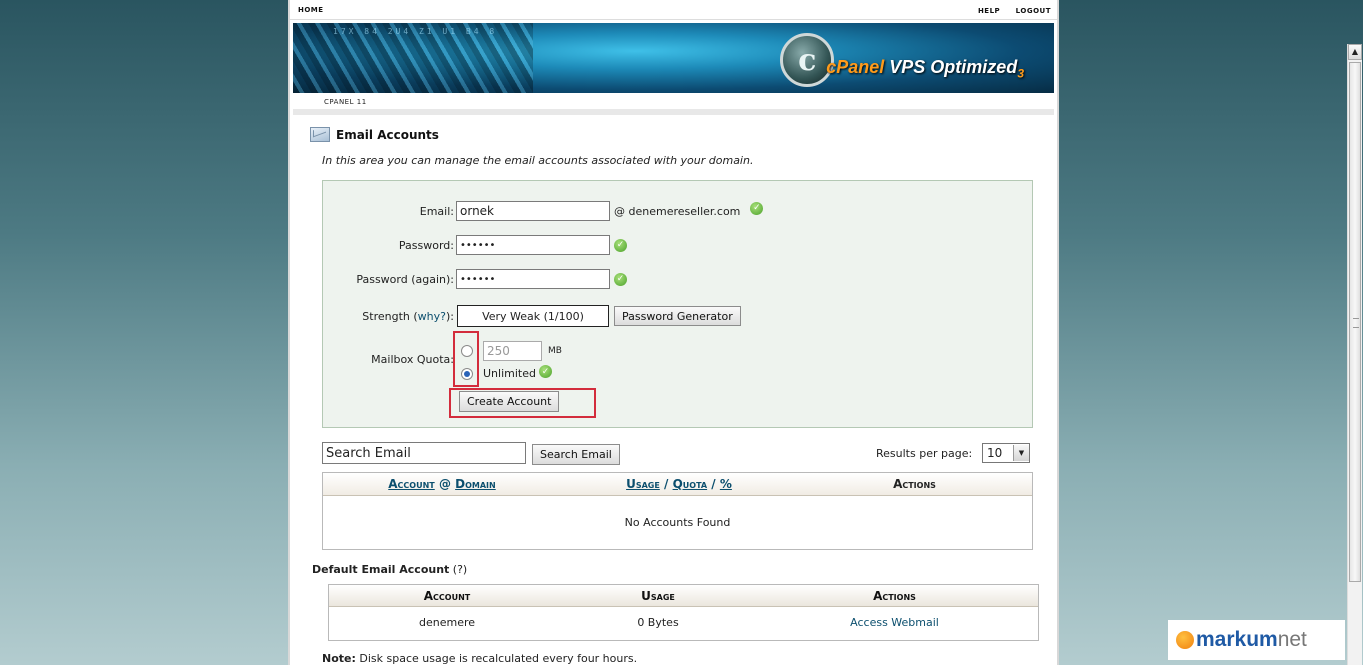 The image size is (1363, 665). I want to click on logo-product: VPS Optimized, so click(953, 67).